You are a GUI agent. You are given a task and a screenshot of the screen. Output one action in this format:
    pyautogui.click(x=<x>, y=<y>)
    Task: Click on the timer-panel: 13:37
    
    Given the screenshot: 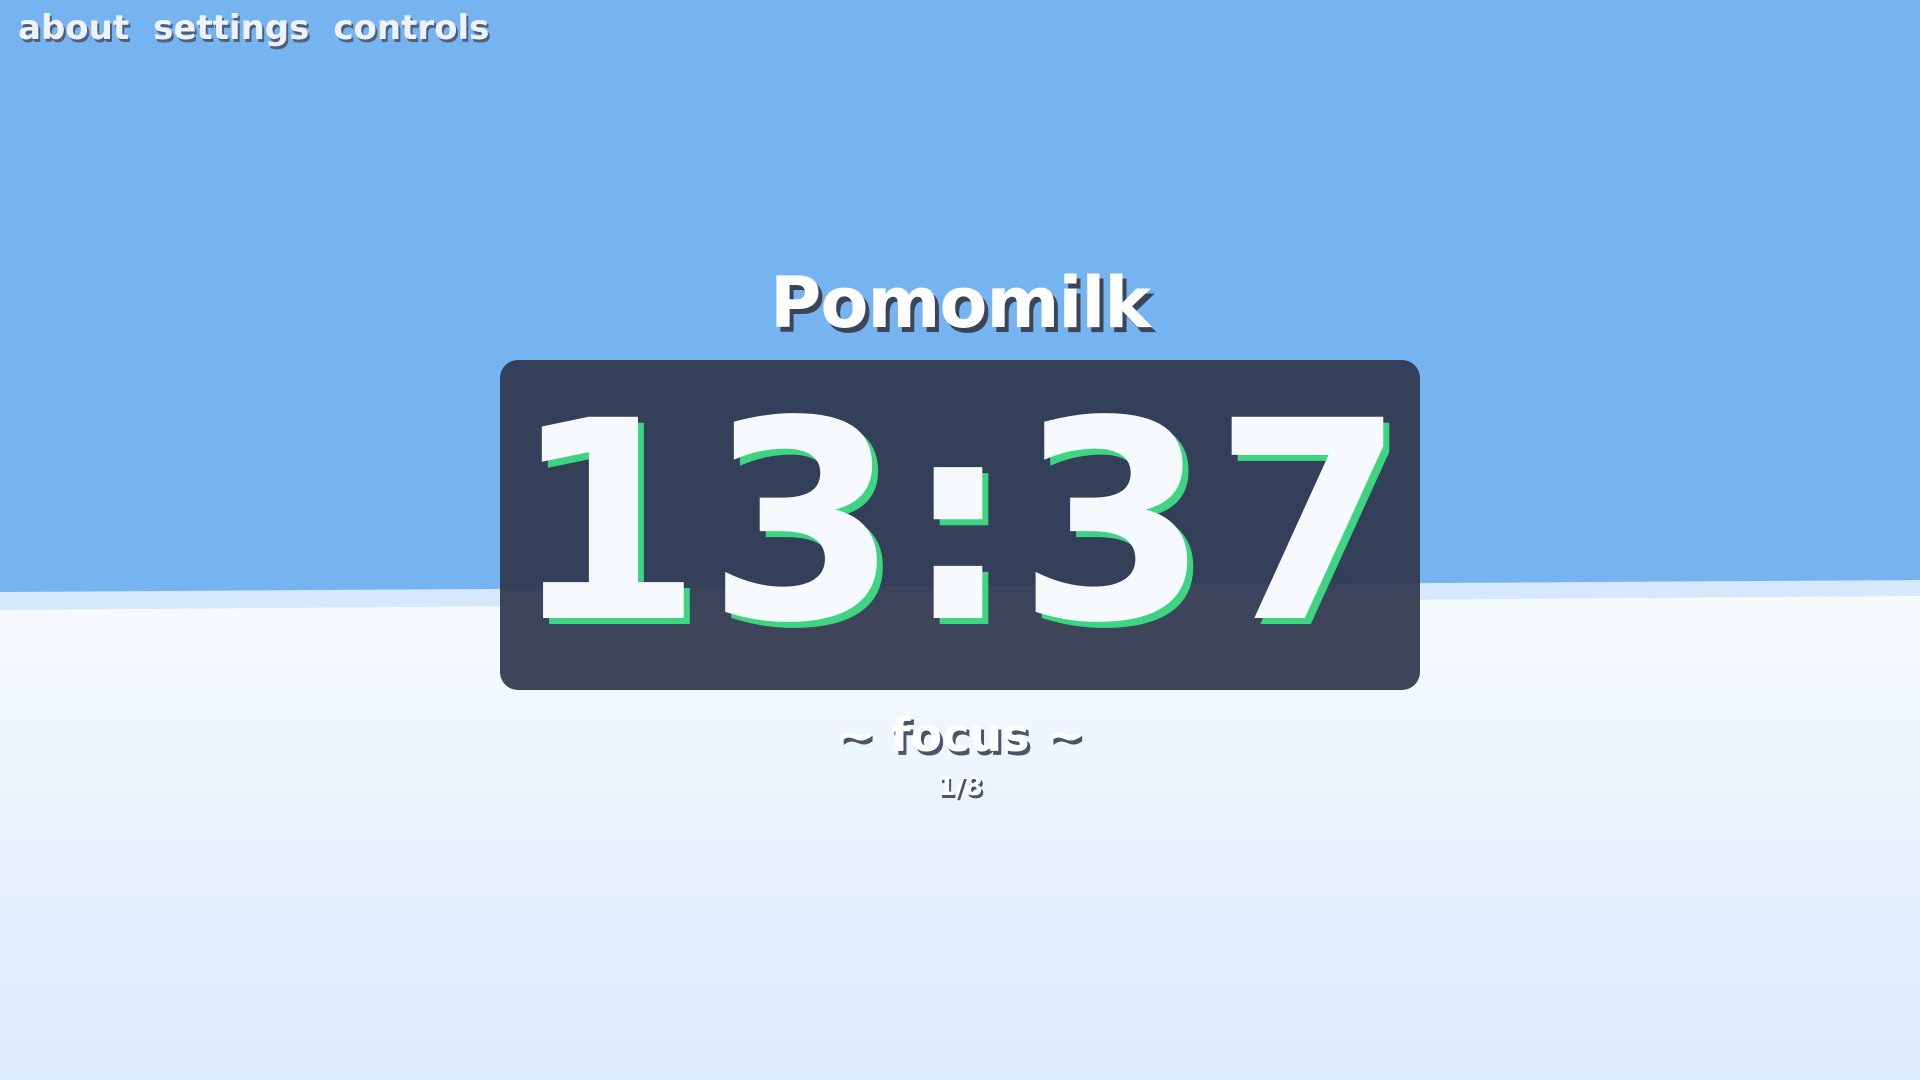 What is the action you would take?
    pyautogui.click(x=960, y=525)
    